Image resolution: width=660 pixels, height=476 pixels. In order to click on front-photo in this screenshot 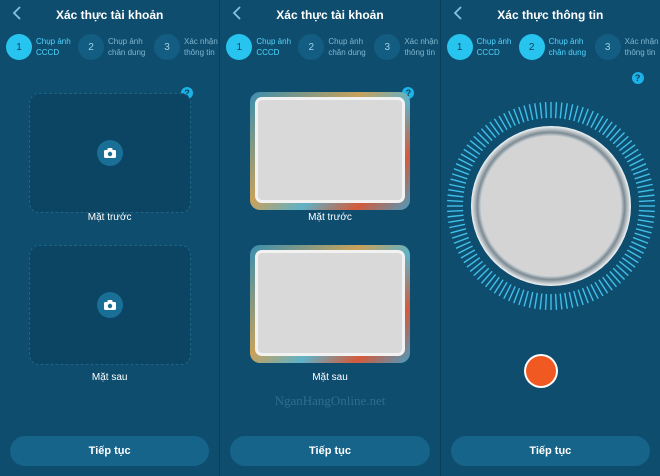, I will do `click(330, 151)`.